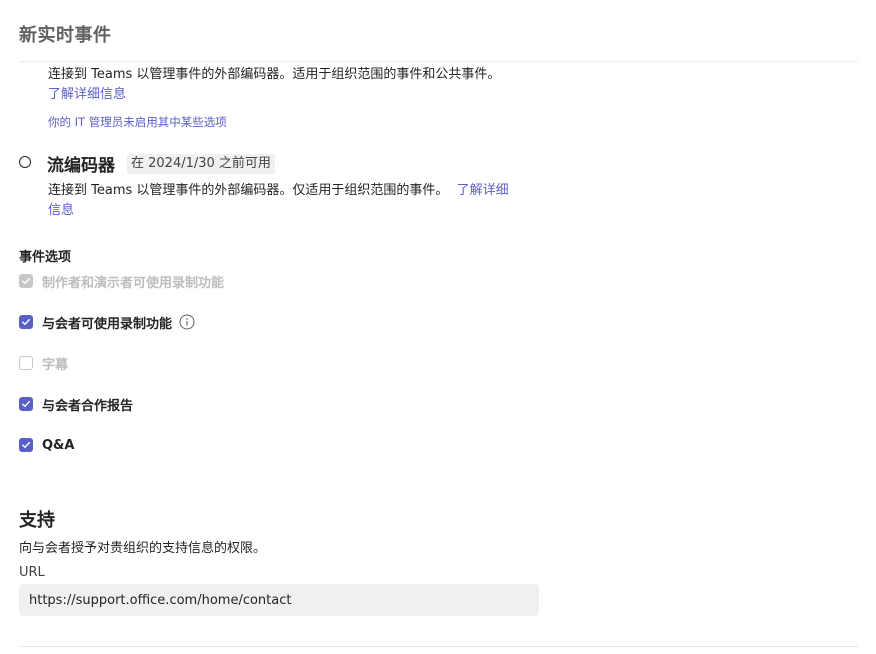 The width and height of the screenshot is (876, 654). I want to click on checkbox-label: Q&A, so click(58, 445).